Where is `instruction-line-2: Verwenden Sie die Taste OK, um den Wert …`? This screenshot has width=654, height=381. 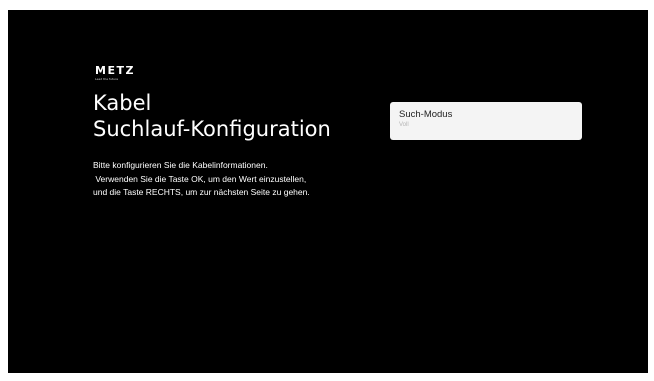
instruction-line-2: Verwenden Sie die Taste OK, um den Wert … is located at coordinates (200, 178).